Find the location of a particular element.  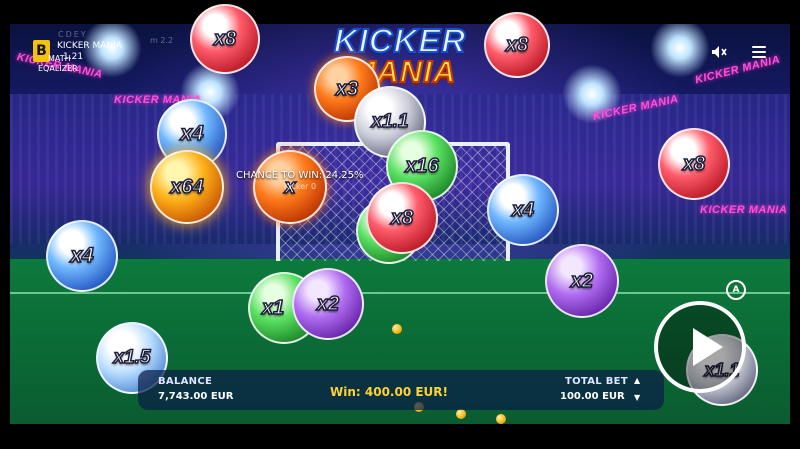

ghost-text: m 2.2 is located at coordinates (162, 40).